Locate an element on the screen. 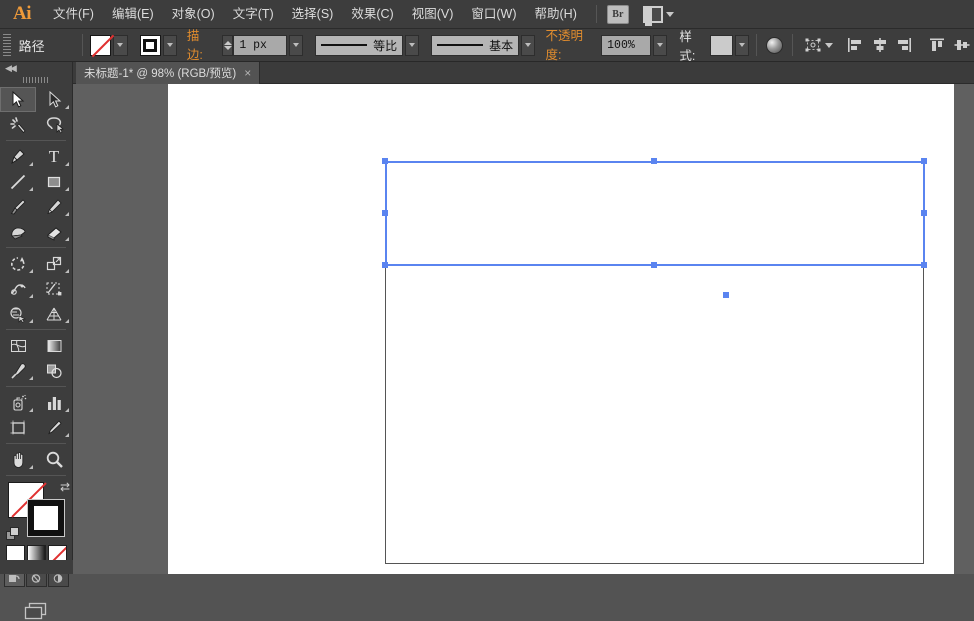 The height and width of the screenshot is (621, 974). selection-type-label: 路径 is located at coordinates (31, 46).